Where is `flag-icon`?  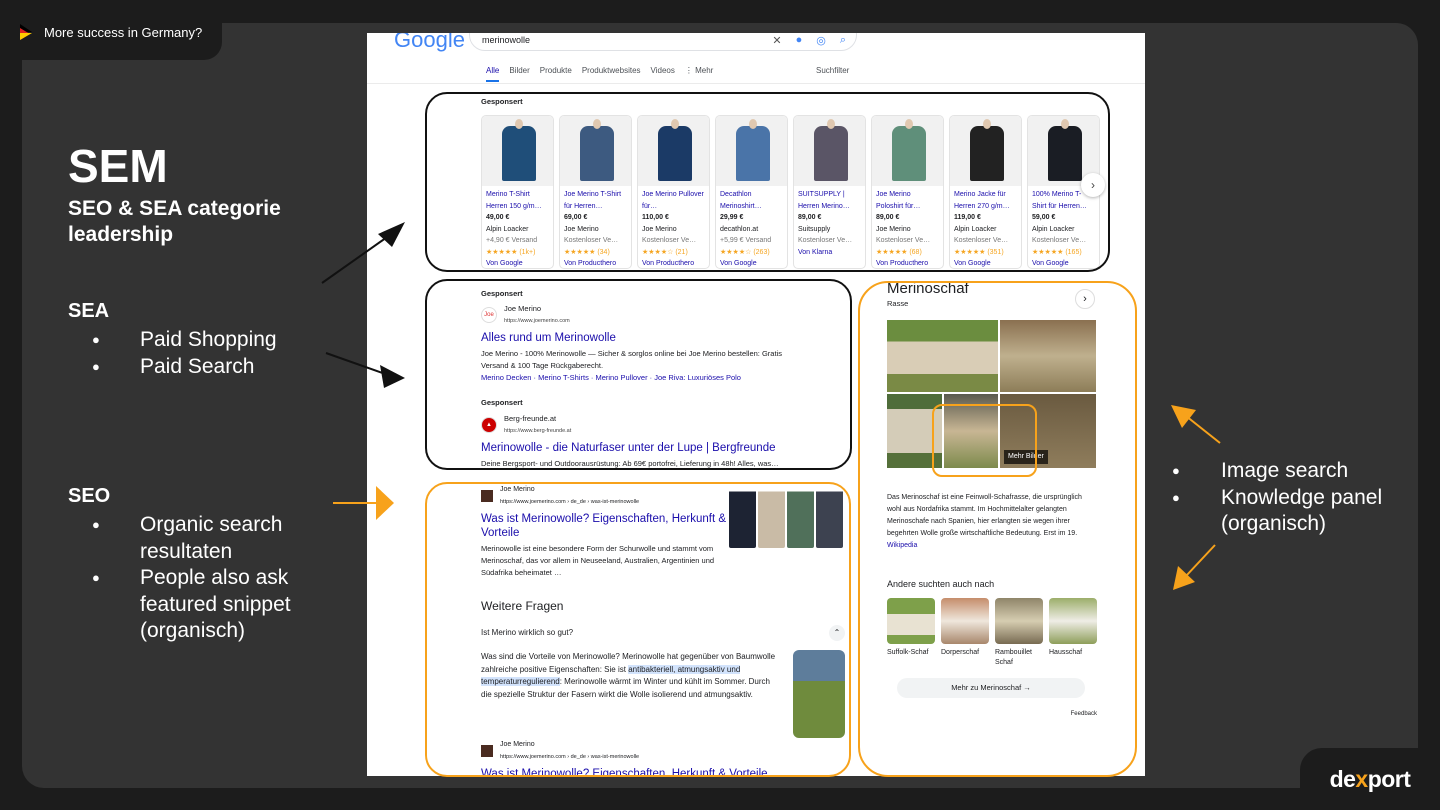
flag-icon is located at coordinates (26, 32).